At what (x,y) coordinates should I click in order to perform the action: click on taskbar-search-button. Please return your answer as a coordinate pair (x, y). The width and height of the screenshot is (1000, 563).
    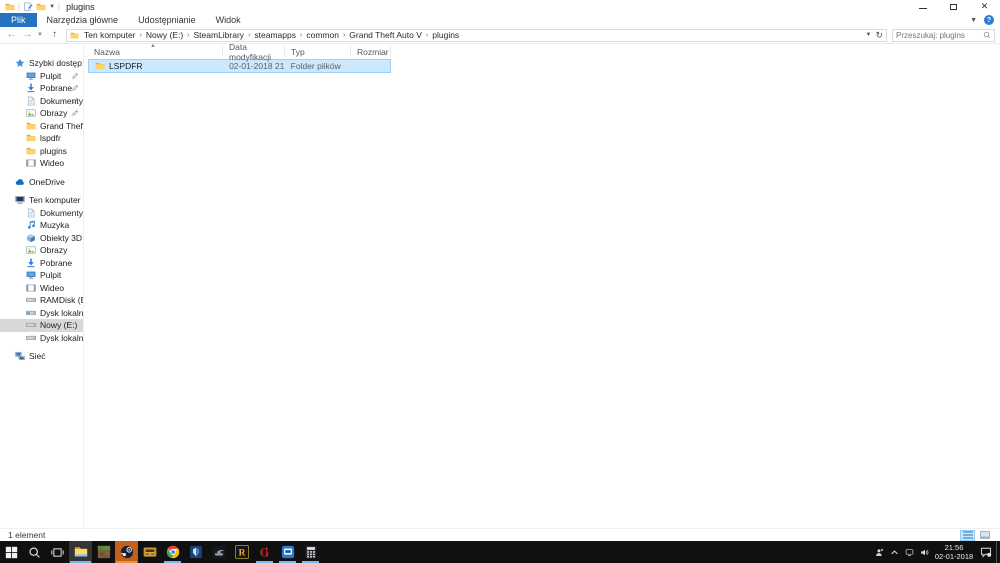
    Looking at the image, I should click on (34, 552).